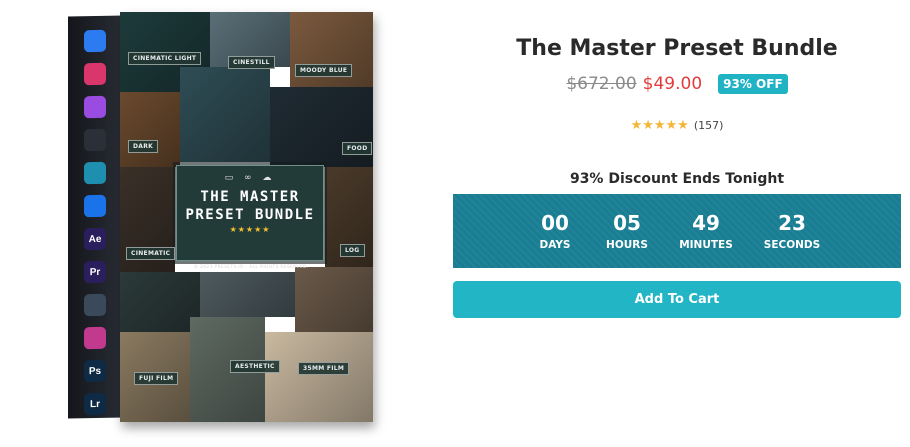 The height and width of the screenshot is (447, 910). I want to click on countdown-seconds-label: SECONDS, so click(792, 245).